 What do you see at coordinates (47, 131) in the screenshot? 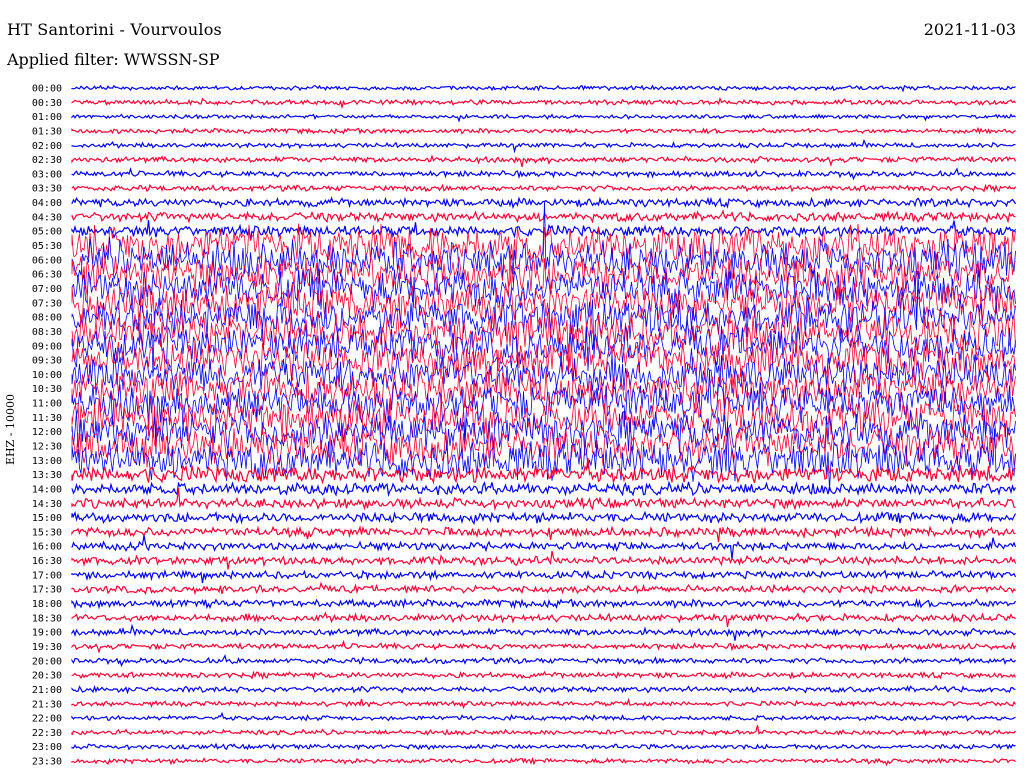
I see `row-time-label: 01:30` at bounding box center [47, 131].